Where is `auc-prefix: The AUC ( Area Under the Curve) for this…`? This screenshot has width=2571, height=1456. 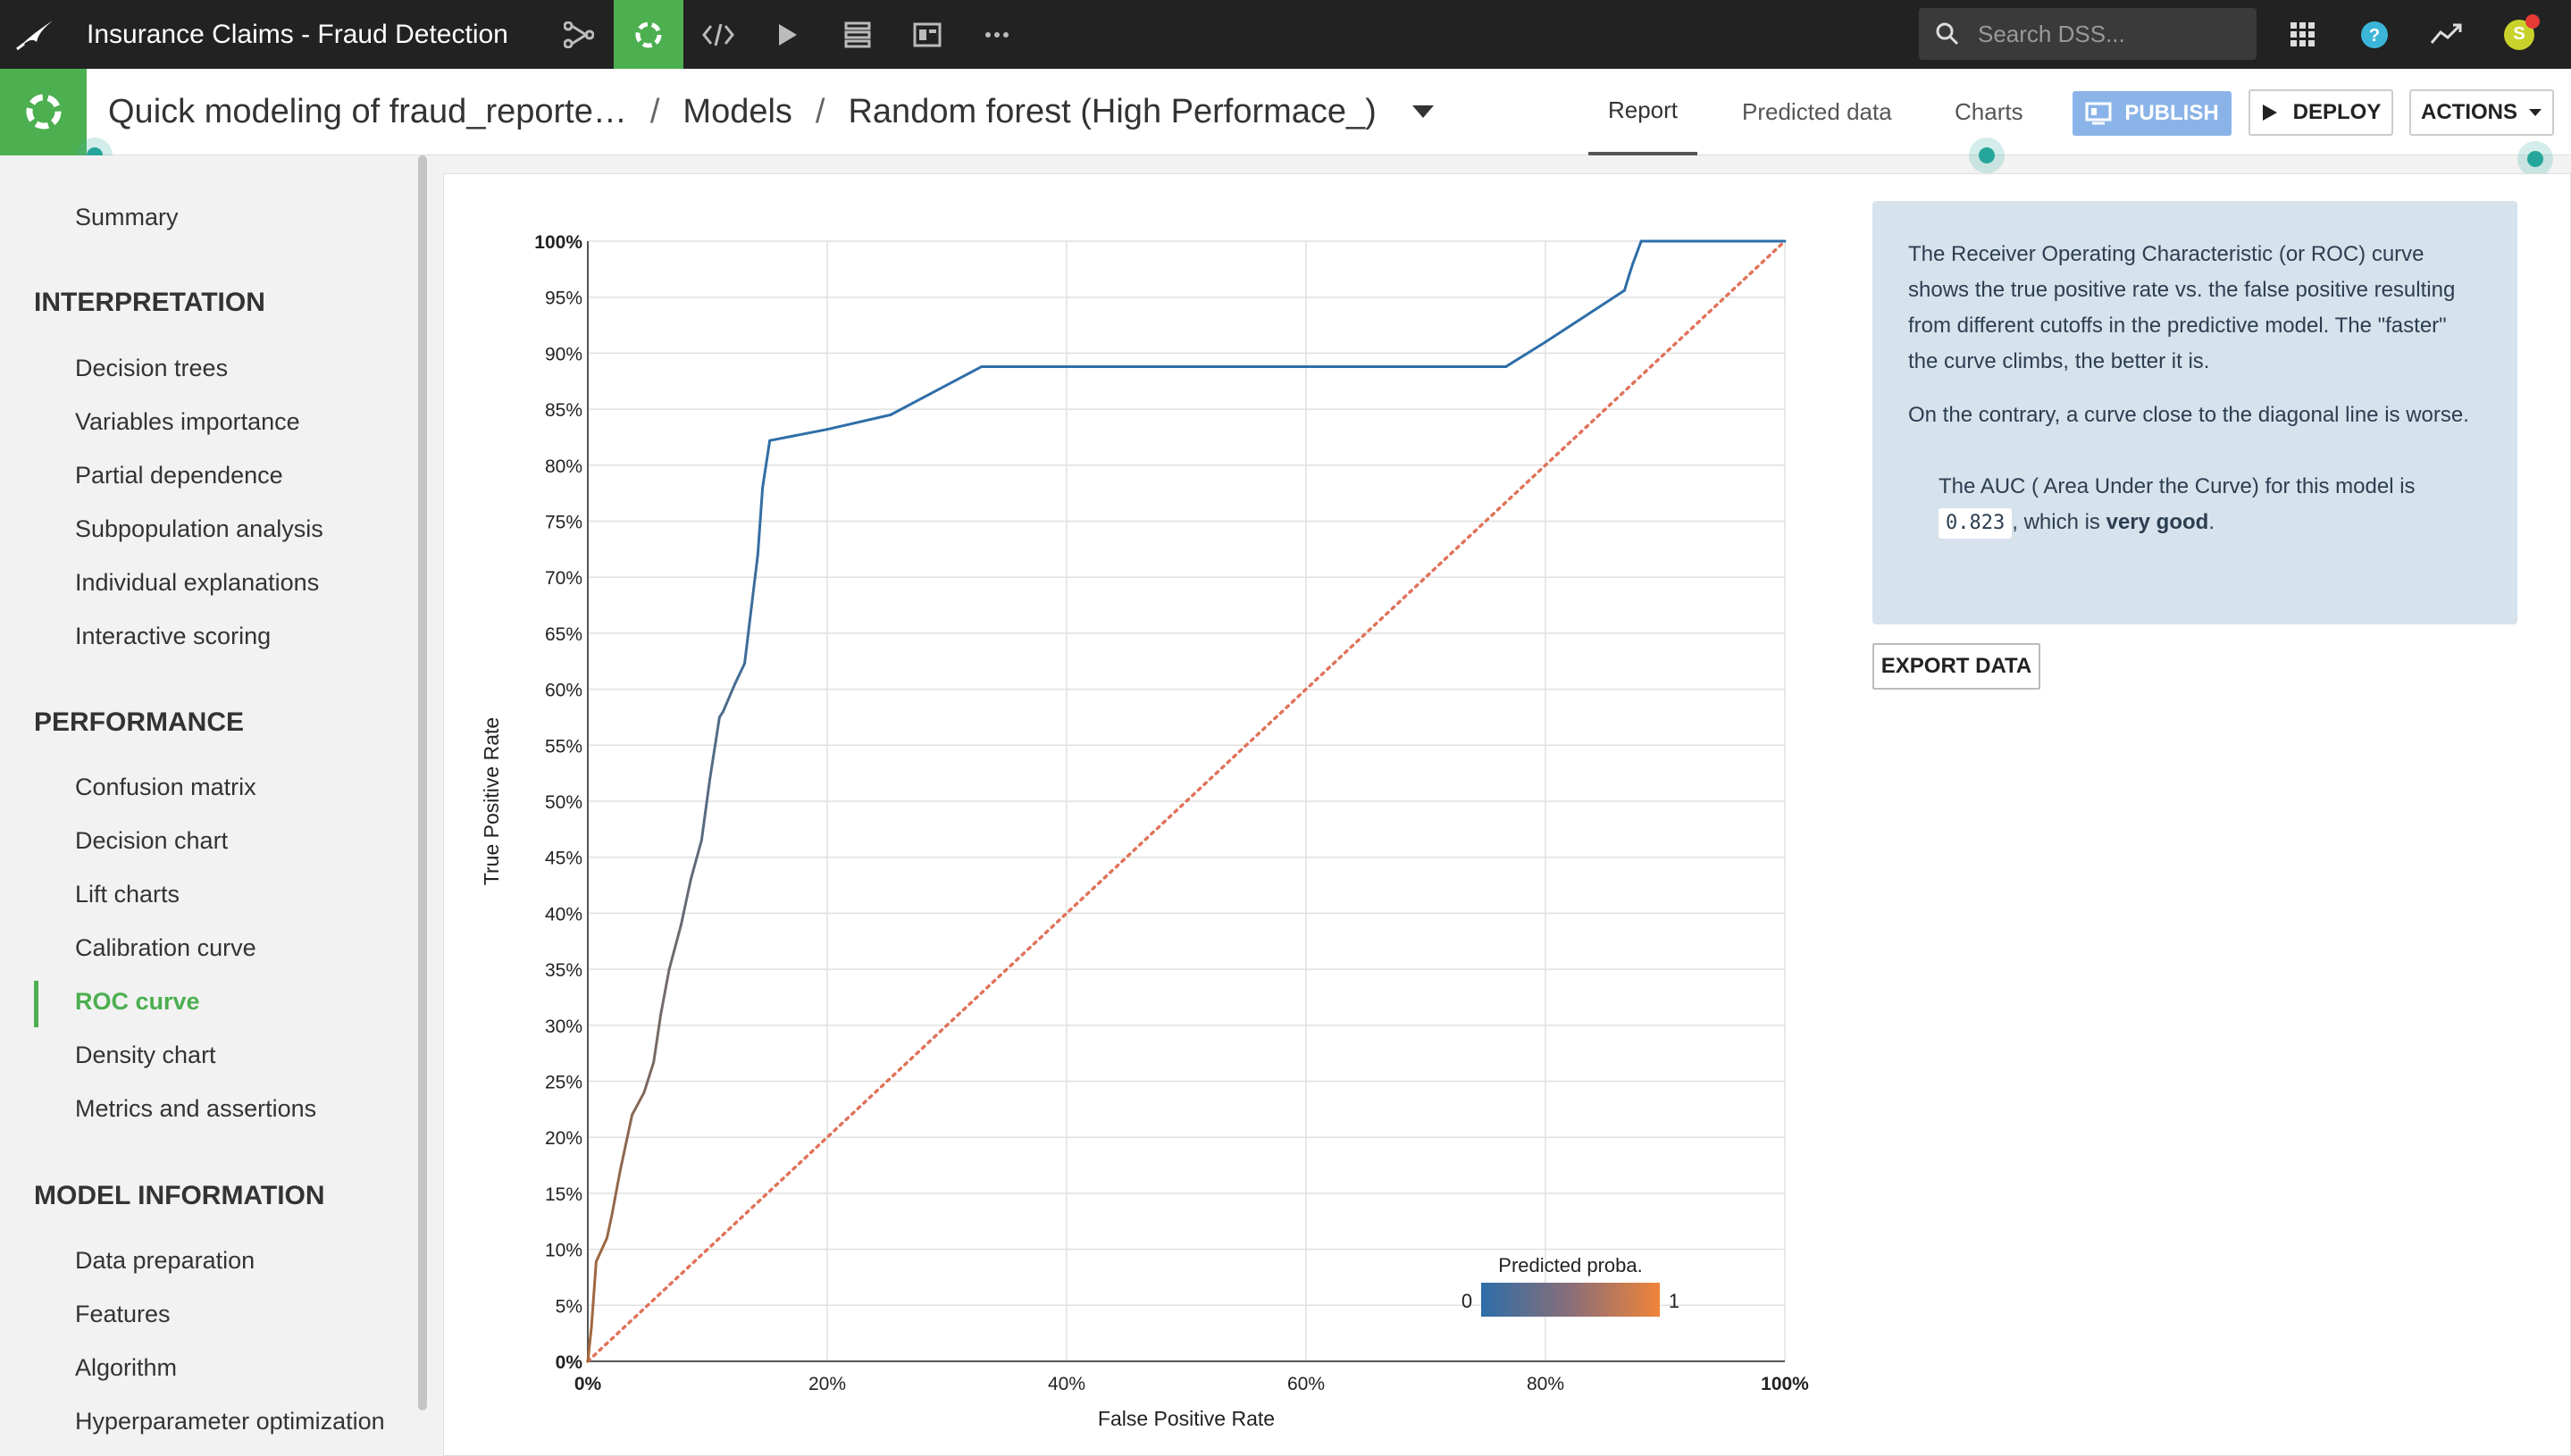 auc-prefix: The AUC ( Area Under the Curve) for this… is located at coordinates (2177, 486).